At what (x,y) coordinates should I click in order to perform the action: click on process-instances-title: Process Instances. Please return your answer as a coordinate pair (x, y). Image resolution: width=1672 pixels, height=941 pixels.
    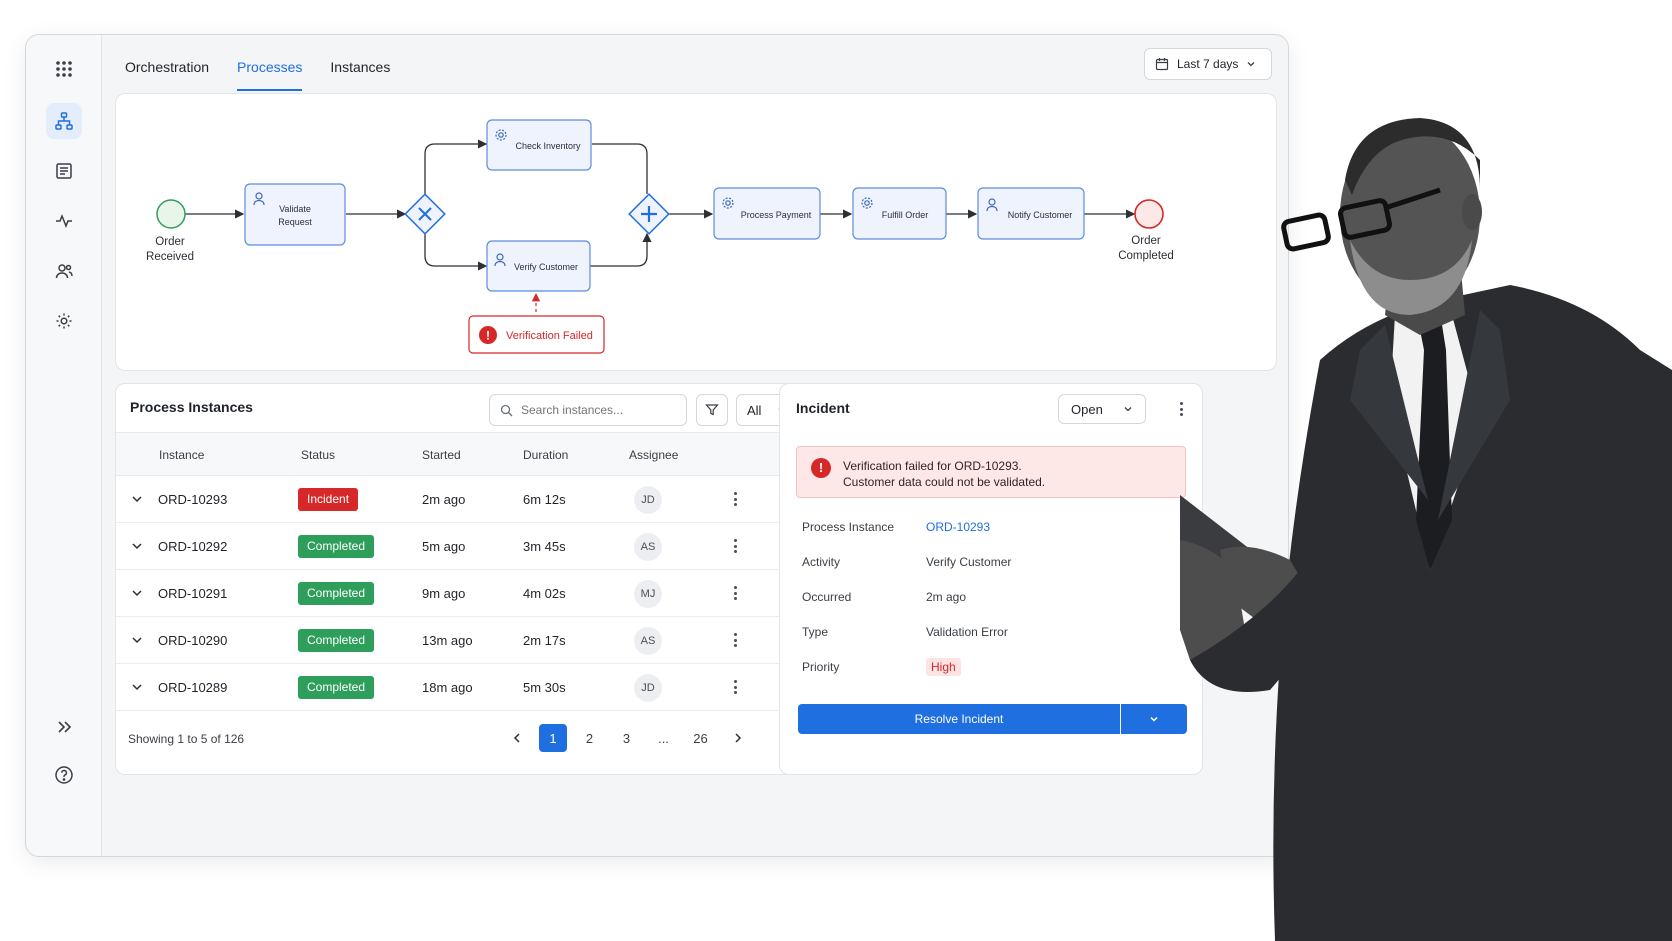
    Looking at the image, I should click on (191, 407).